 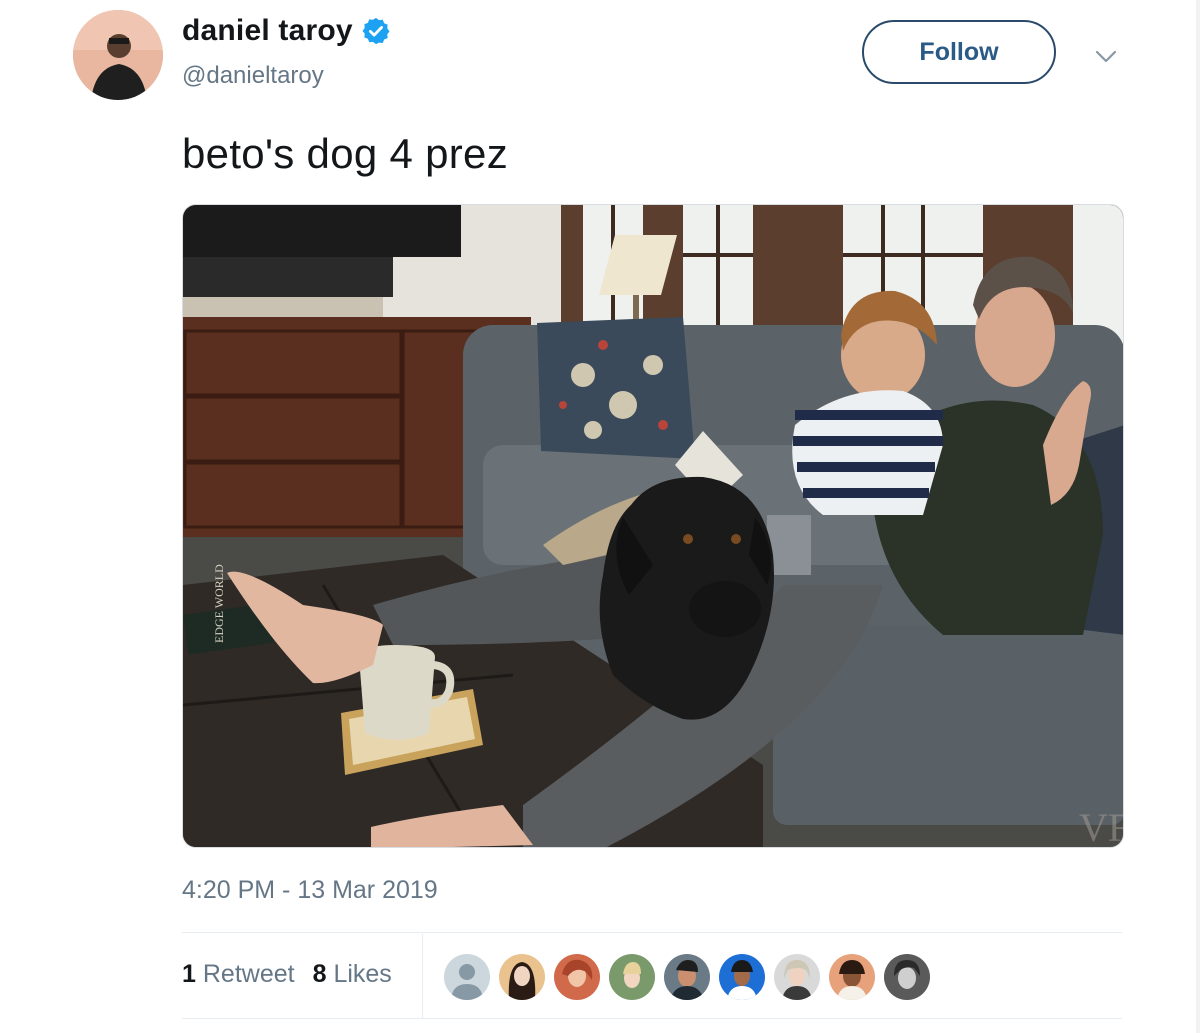 What do you see at coordinates (248, 974) in the screenshot?
I see `retweet-label: Retweet` at bounding box center [248, 974].